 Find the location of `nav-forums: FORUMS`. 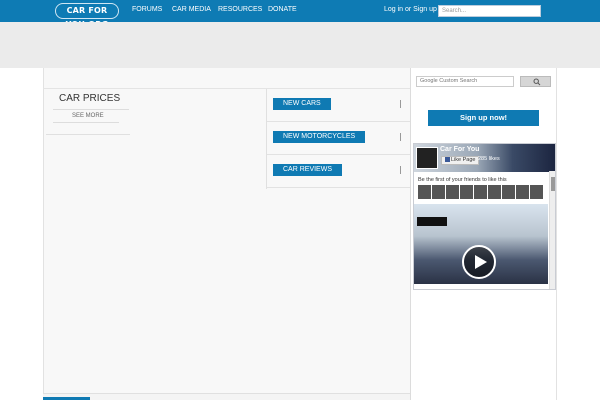

nav-forums: FORUMS is located at coordinates (147, 9).